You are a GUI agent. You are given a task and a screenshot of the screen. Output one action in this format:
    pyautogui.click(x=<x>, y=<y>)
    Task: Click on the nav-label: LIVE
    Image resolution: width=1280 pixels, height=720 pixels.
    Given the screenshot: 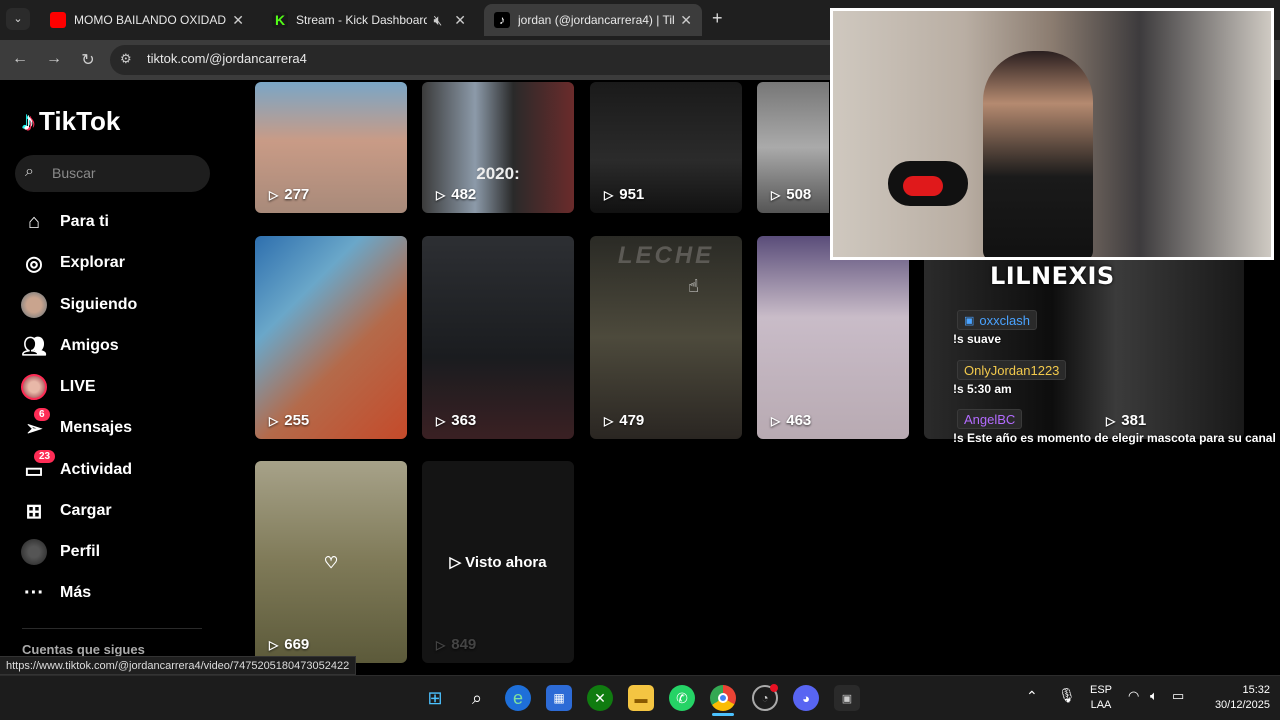 What is the action you would take?
    pyautogui.click(x=78, y=386)
    